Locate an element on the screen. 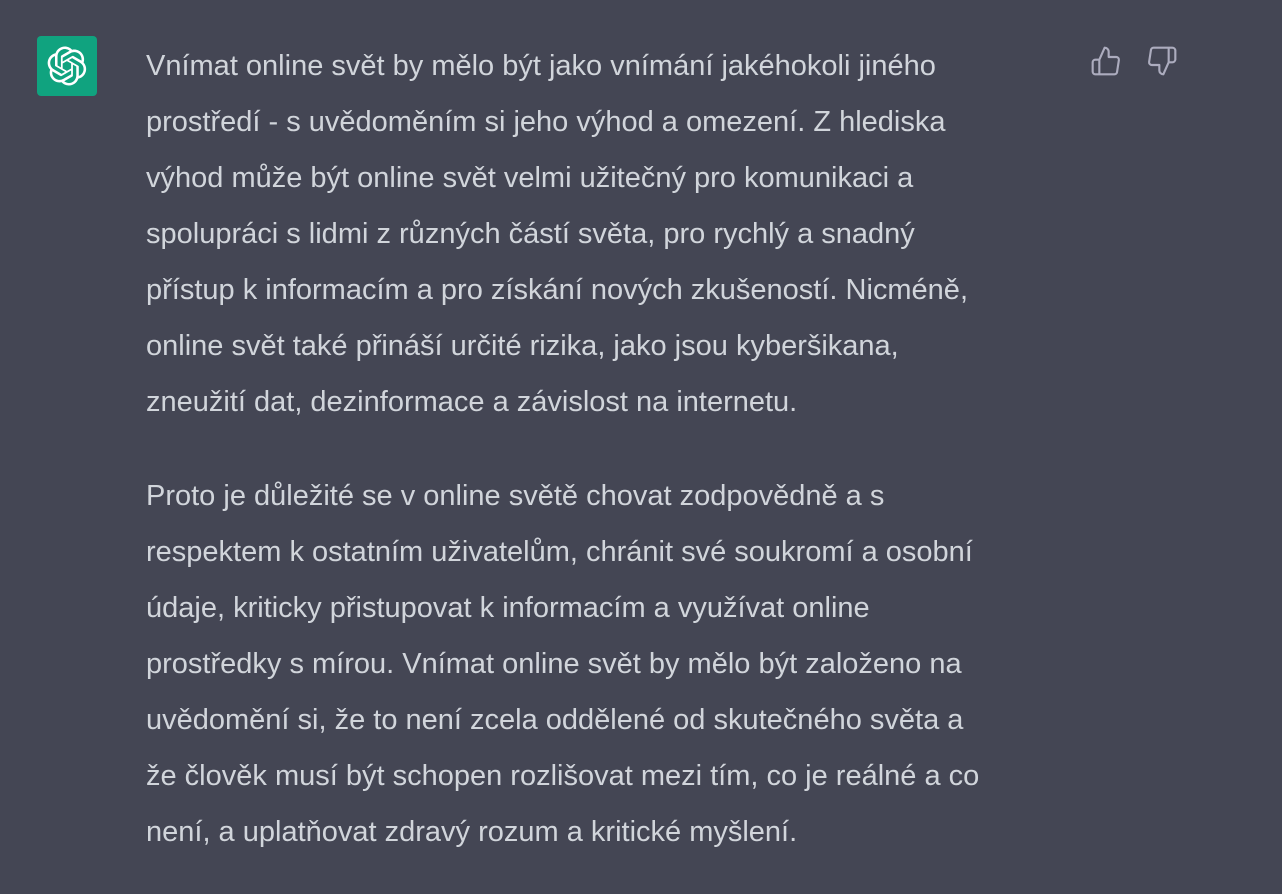  assistant-avatar is located at coordinates (67, 66).